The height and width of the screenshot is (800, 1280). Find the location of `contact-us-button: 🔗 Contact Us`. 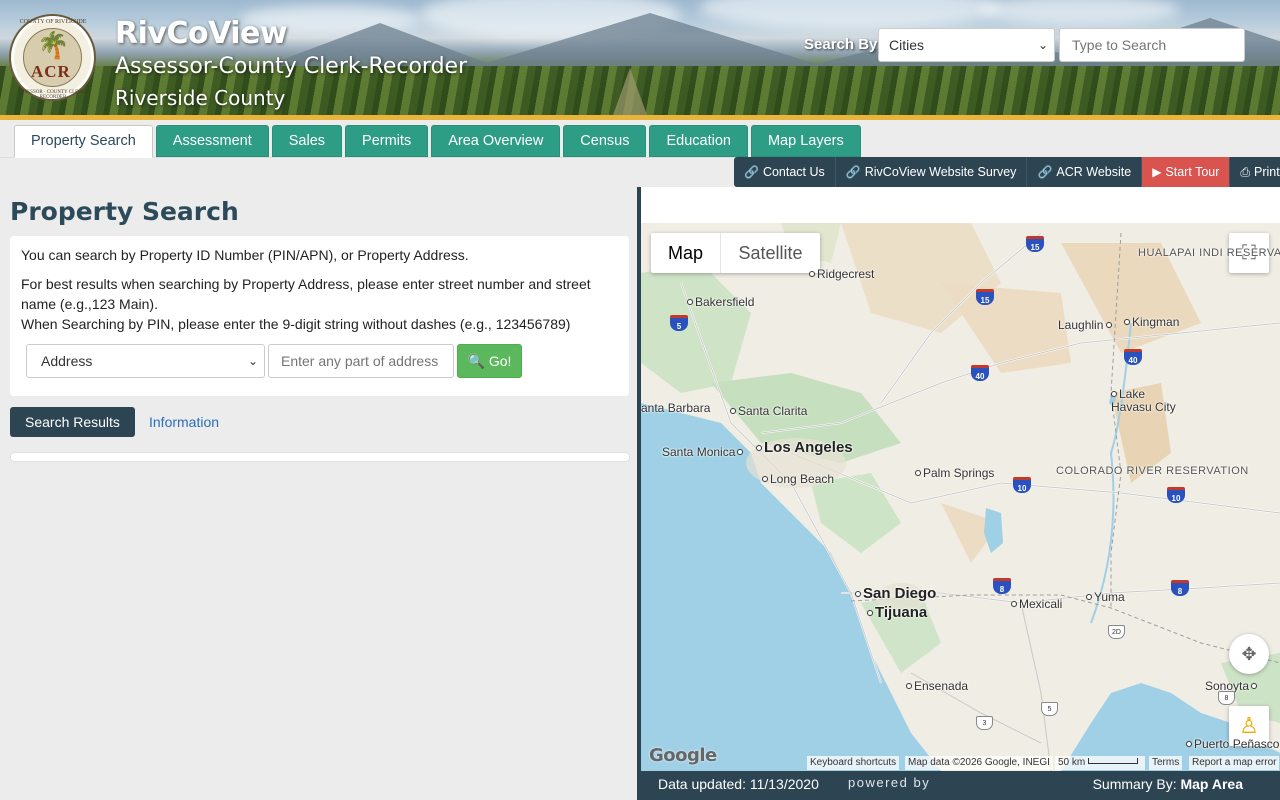

contact-us-button: 🔗 Contact Us is located at coordinates (785, 172).